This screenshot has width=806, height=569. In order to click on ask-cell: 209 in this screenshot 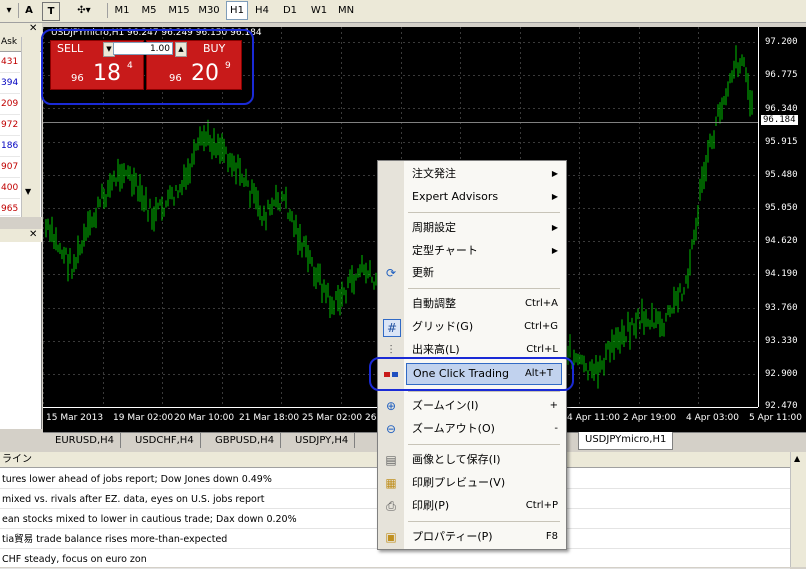, I will do `click(10, 104)`.